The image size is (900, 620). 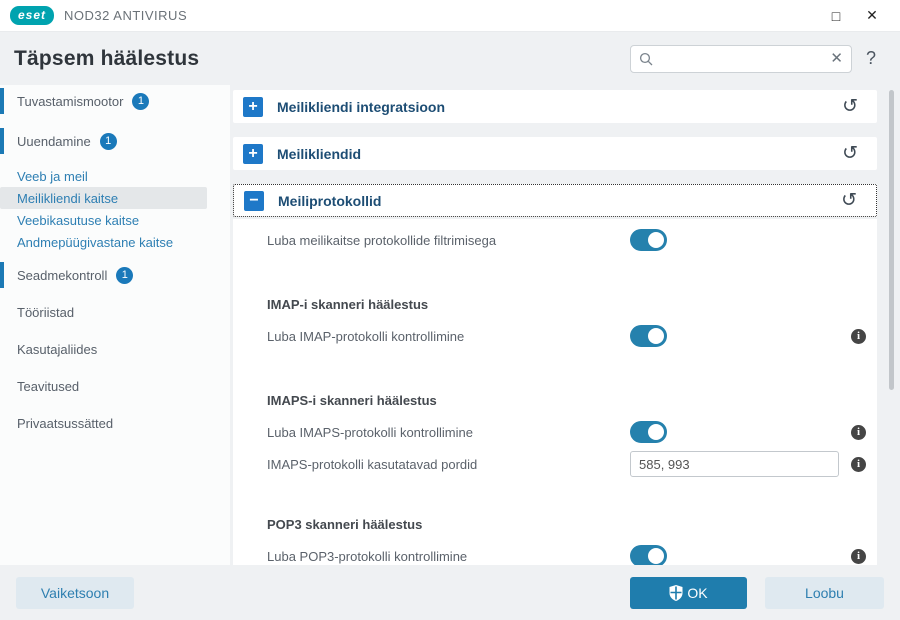 What do you see at coordinates (836, 16) in the screenshot?
I see `maximize-icon: □` at bounding box center [836, 16].